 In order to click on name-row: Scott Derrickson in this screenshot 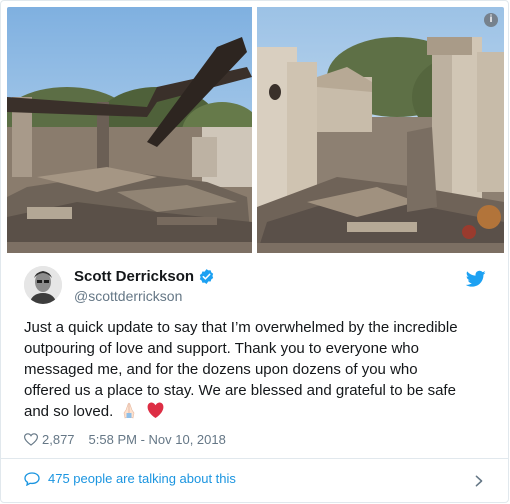, I will do `click(144, 276)`.